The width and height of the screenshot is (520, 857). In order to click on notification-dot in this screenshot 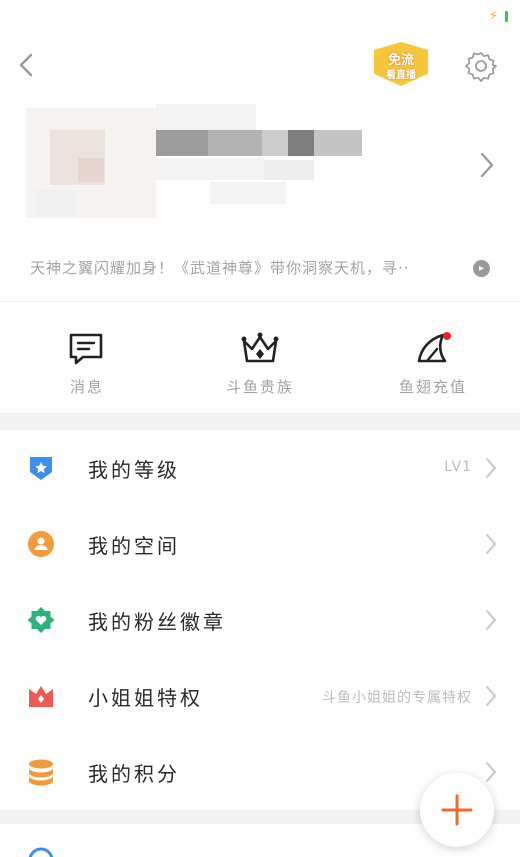, I will do `click(447, 336)`.